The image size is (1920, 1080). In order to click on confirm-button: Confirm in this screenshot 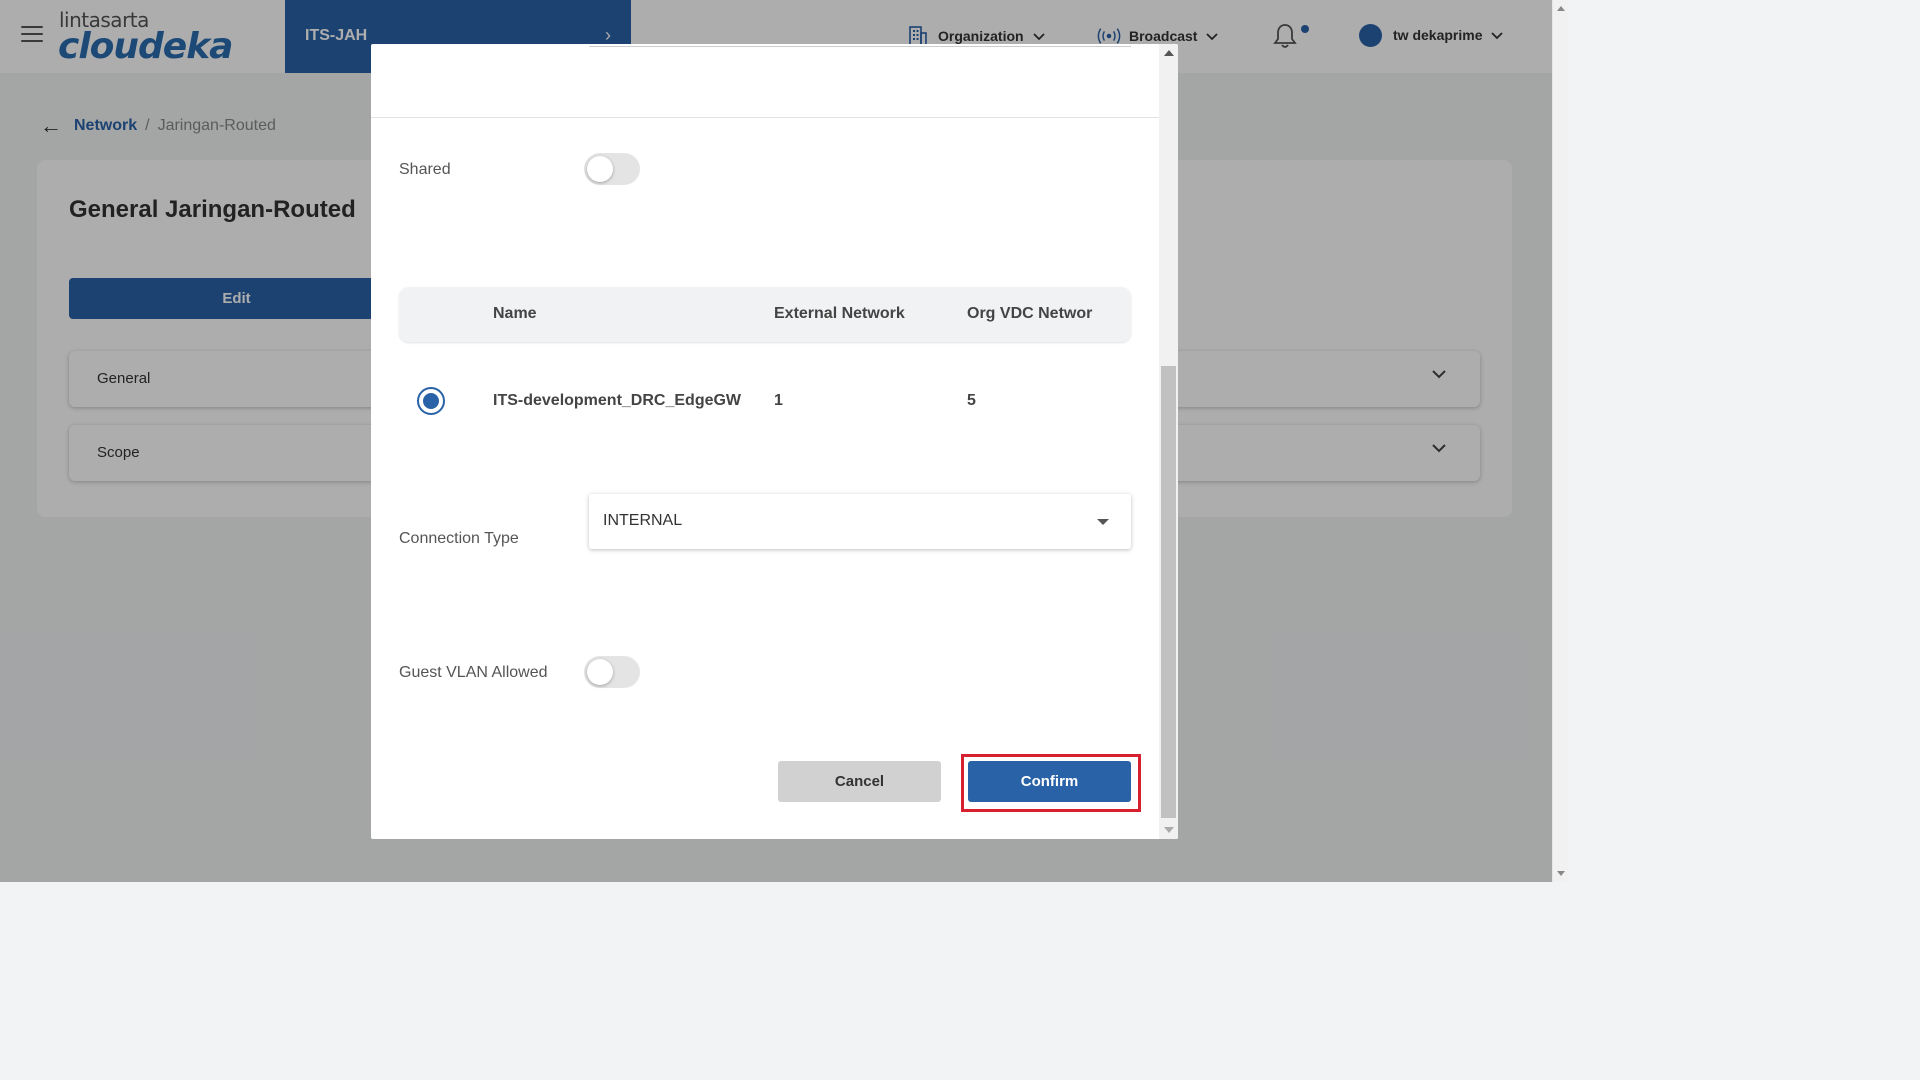, I will do `click(1049, 781)`.